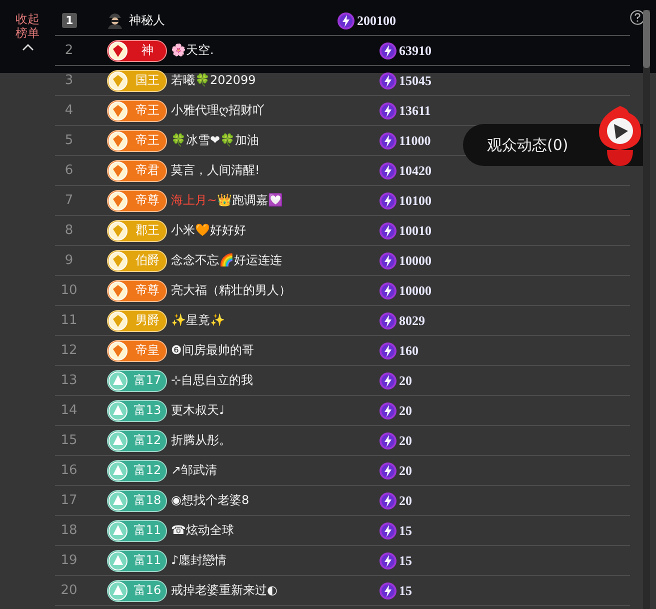 This screenshot has width=656, height=609. Describe the element at coordinates (69, 80) in the screenshot. I see `rank-number: 3` at that location.